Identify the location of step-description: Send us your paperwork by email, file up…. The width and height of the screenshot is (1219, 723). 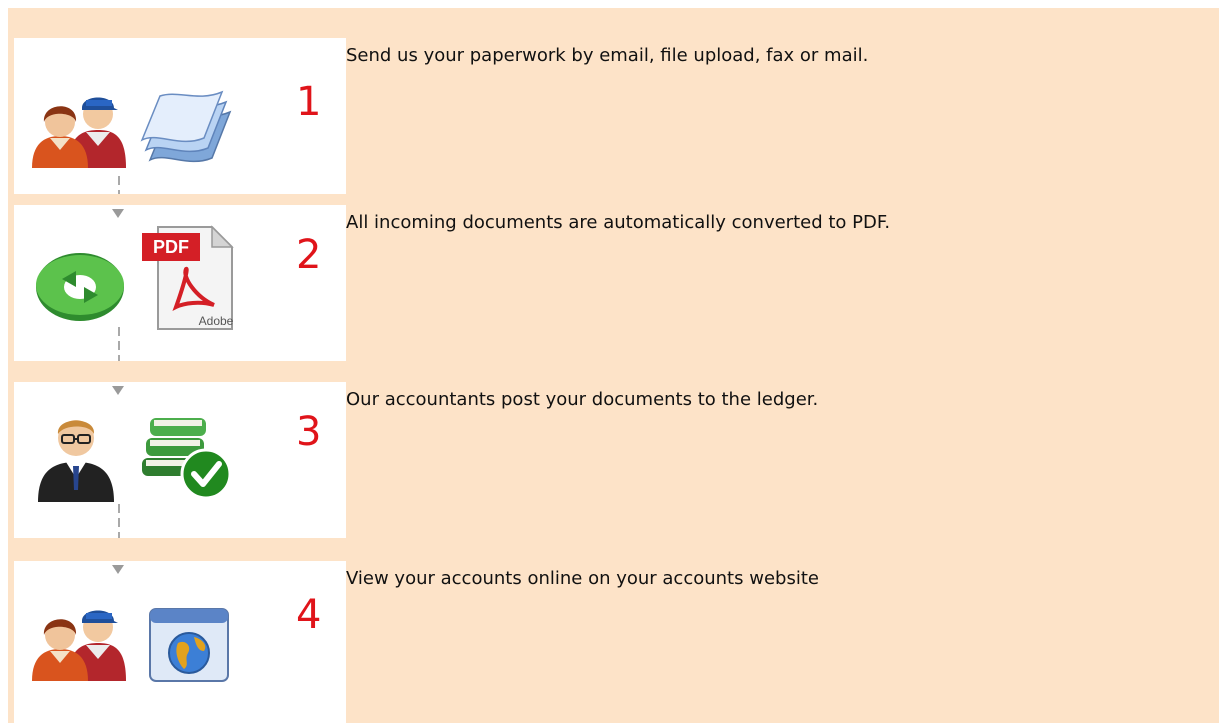
(607, 55).